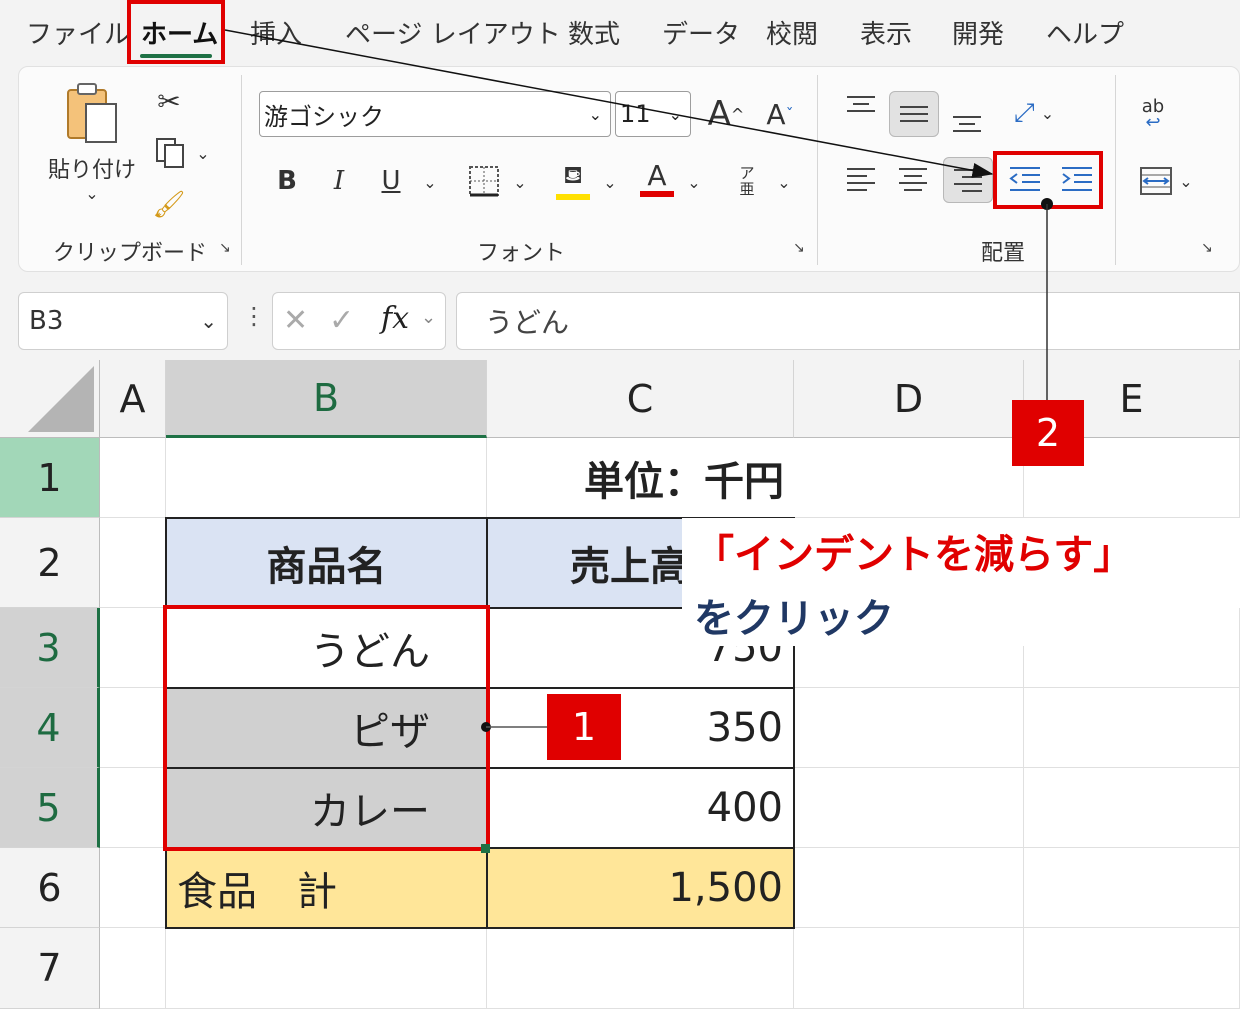  What do you see at coordinates (946, 582) in the screenshot?
I see `instruction-note: 「インデントを減らす」 をクリック` at bounding box center [946, 582].